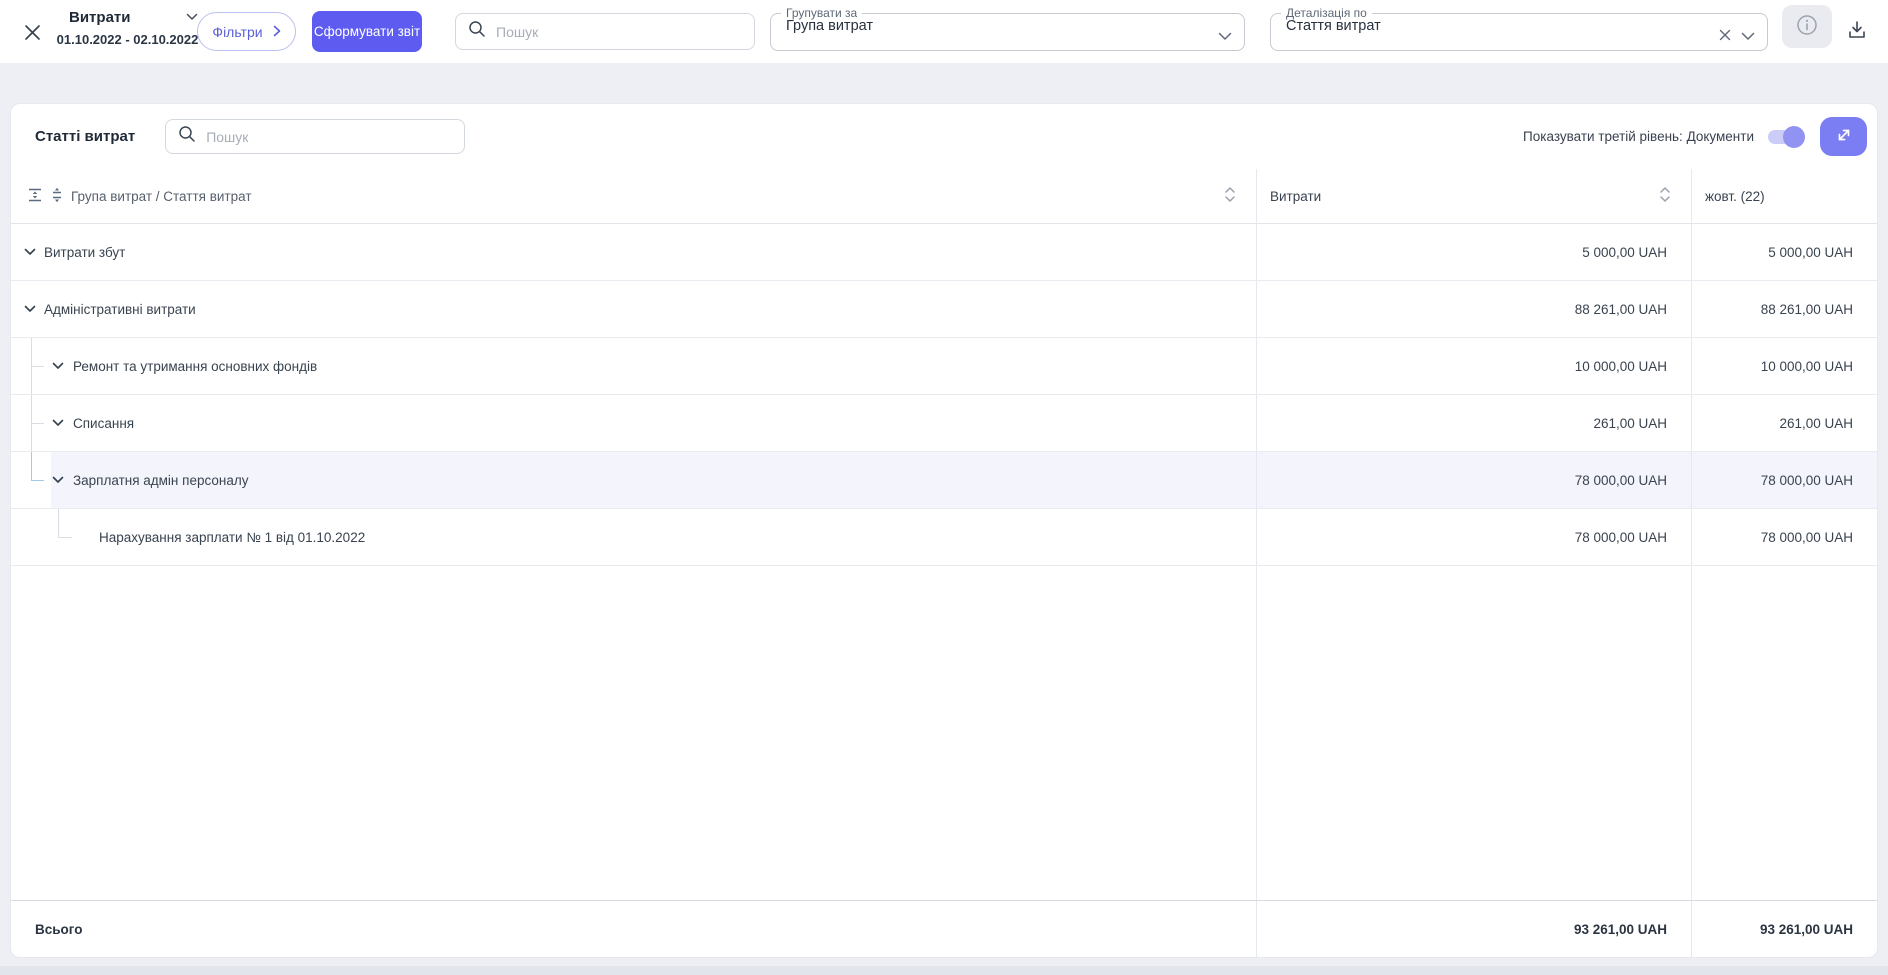  What do you see at coordinates (195, 366) in the screenshot?
I see `row-label: Ремонт та утримання основних фондів` at bounding box center [195, 366].